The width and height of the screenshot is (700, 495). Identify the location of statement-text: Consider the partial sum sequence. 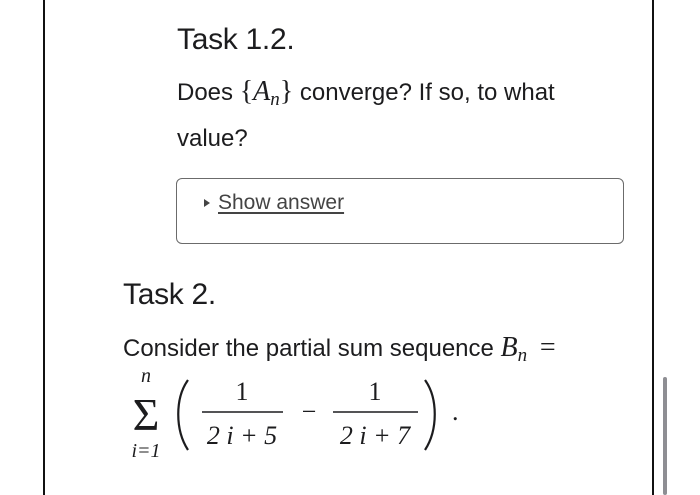
(308, 348).